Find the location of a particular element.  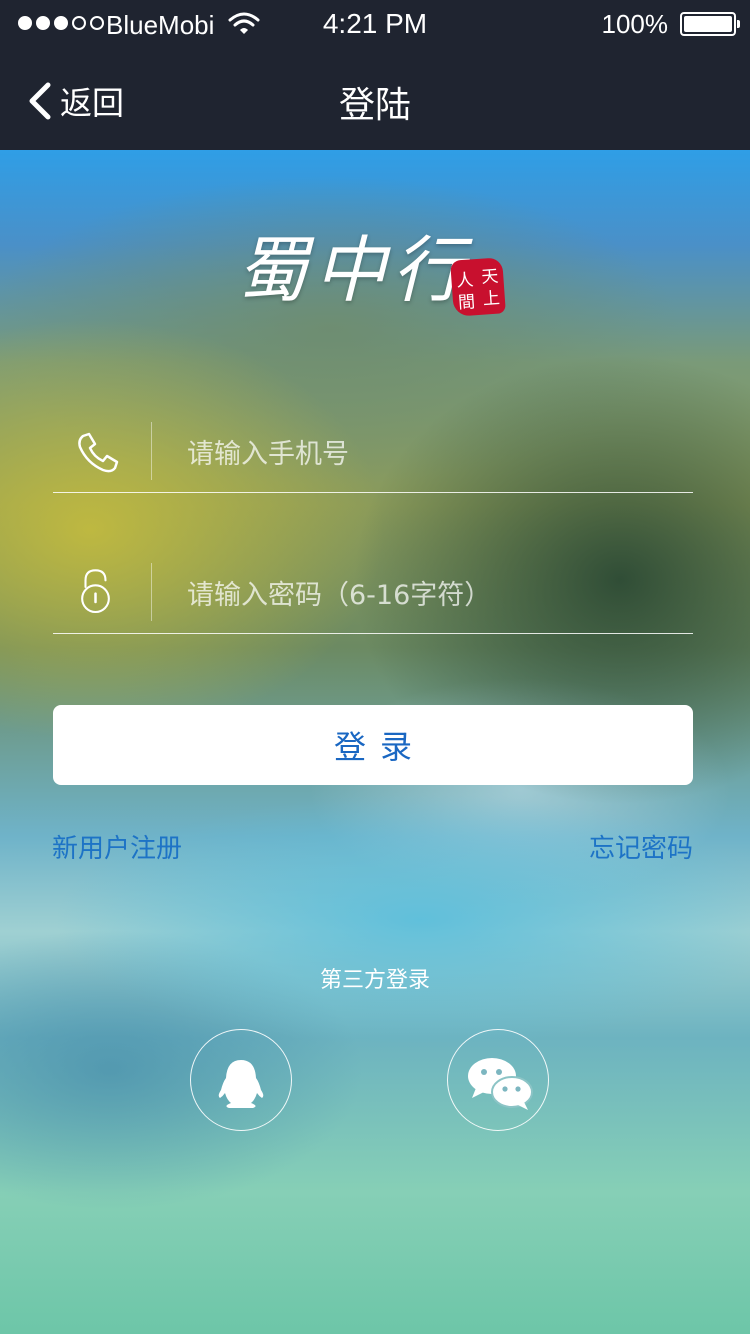

password-field-row is located at coordinates (373, 598).